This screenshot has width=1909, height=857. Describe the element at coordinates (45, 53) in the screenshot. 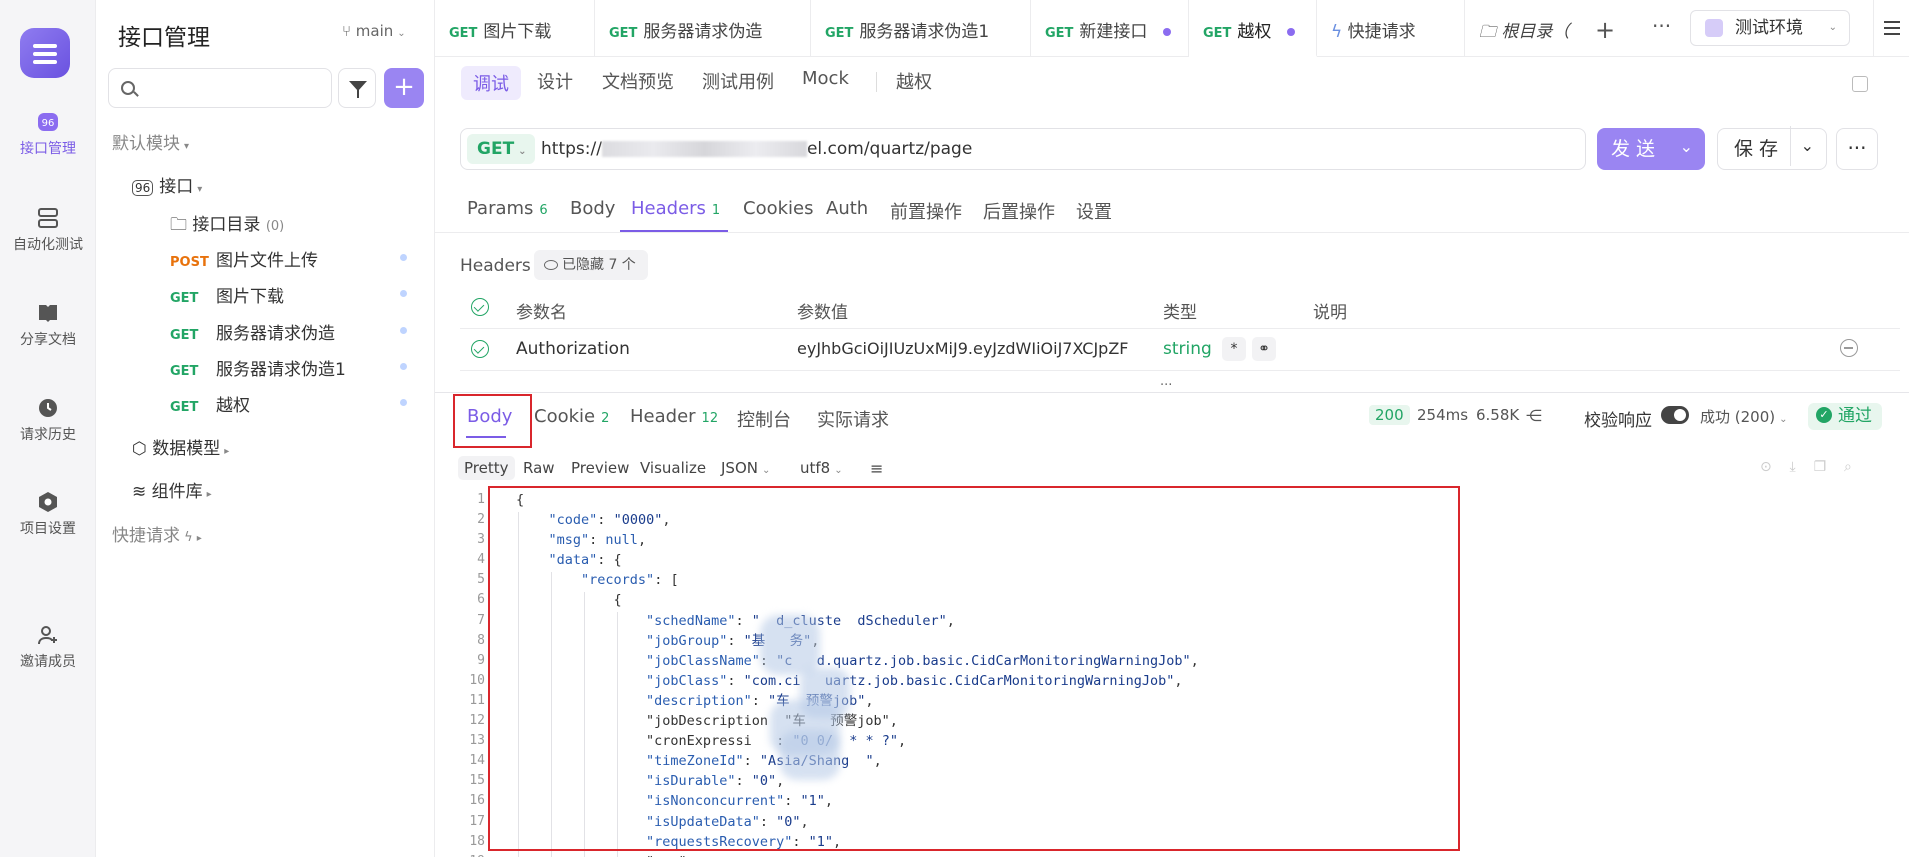

I see `app-logo` at that location.